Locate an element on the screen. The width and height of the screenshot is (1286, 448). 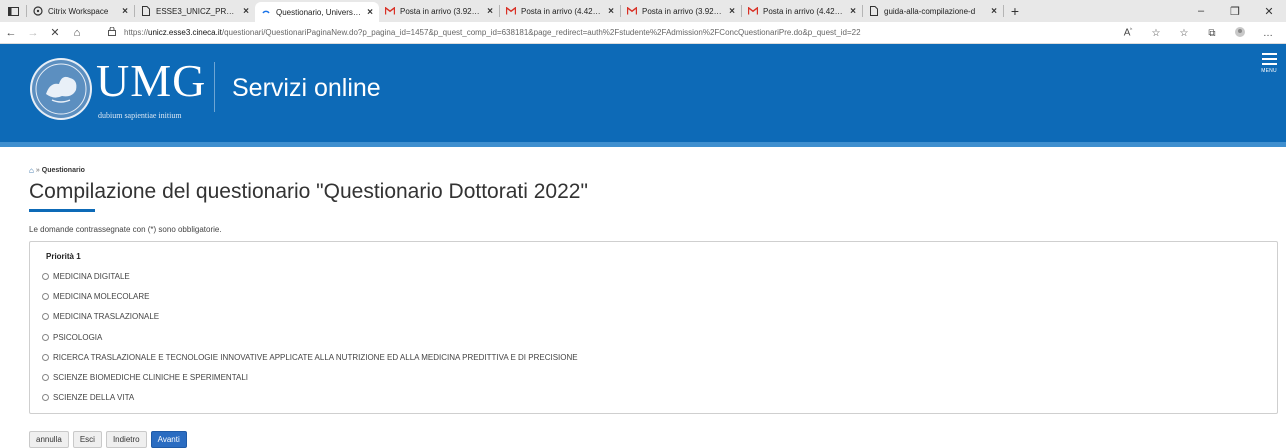
tab-gmail-2: Posta in arrivo (4.423) - alf × is located at coordinates (560, 11).